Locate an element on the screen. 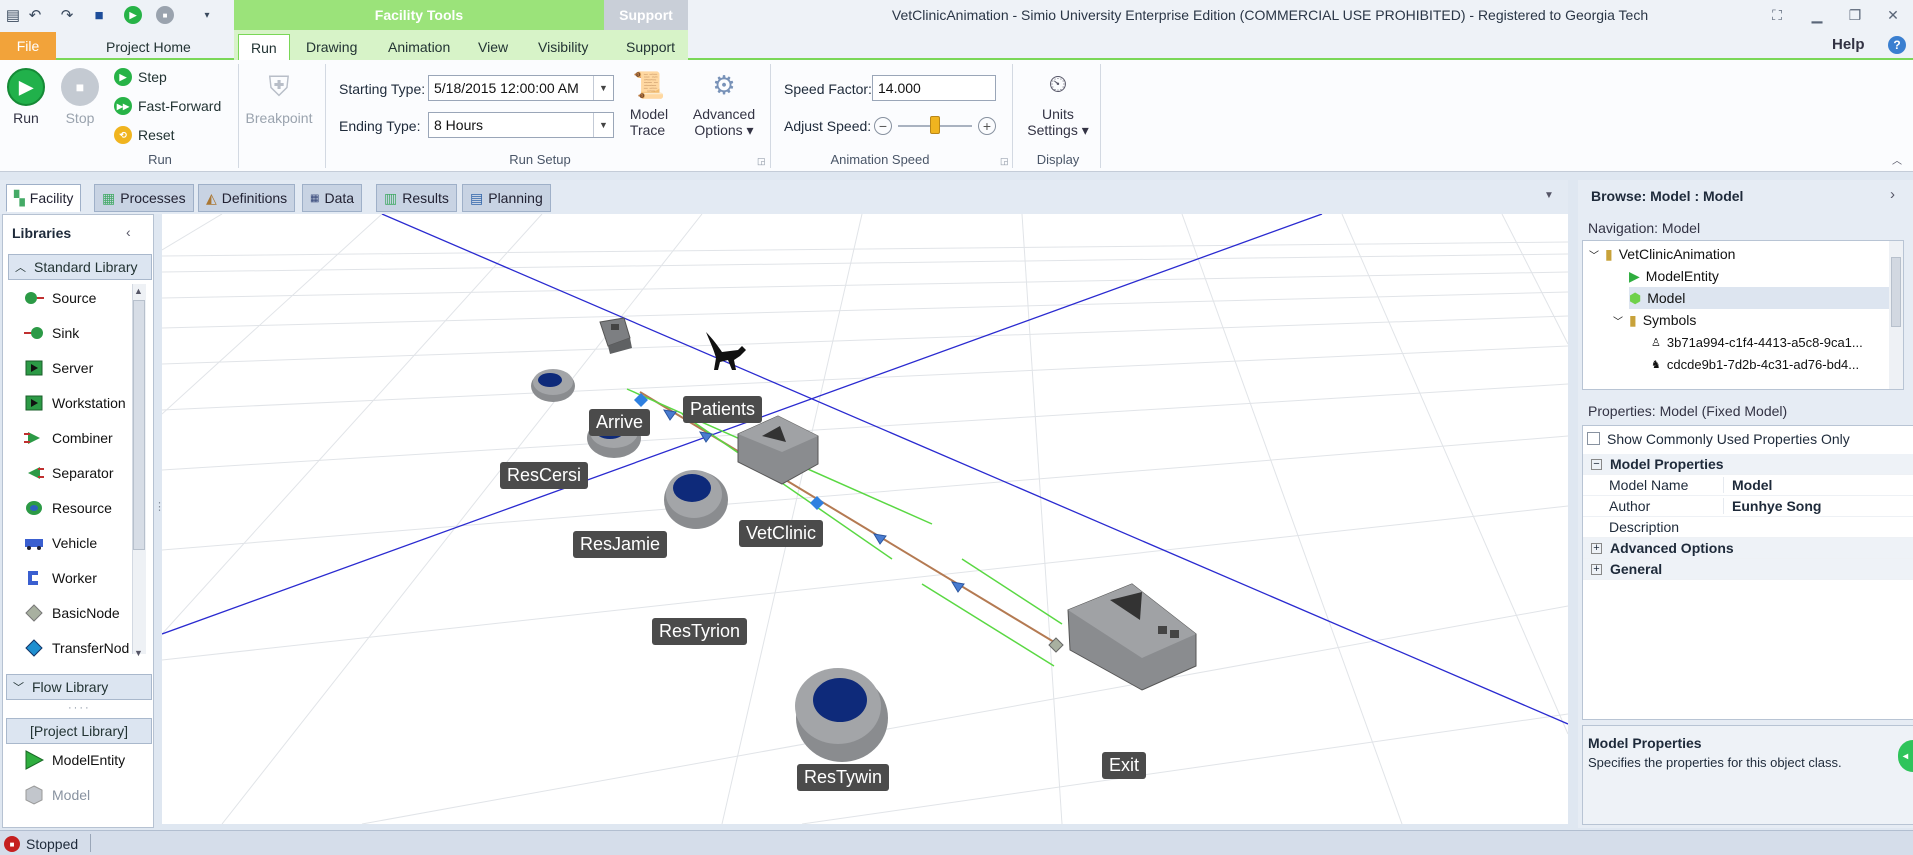 Image resolution: width=1913 pixels, height=855 pixels. library-item-sink: Sink is located at coordinates (51, 333).